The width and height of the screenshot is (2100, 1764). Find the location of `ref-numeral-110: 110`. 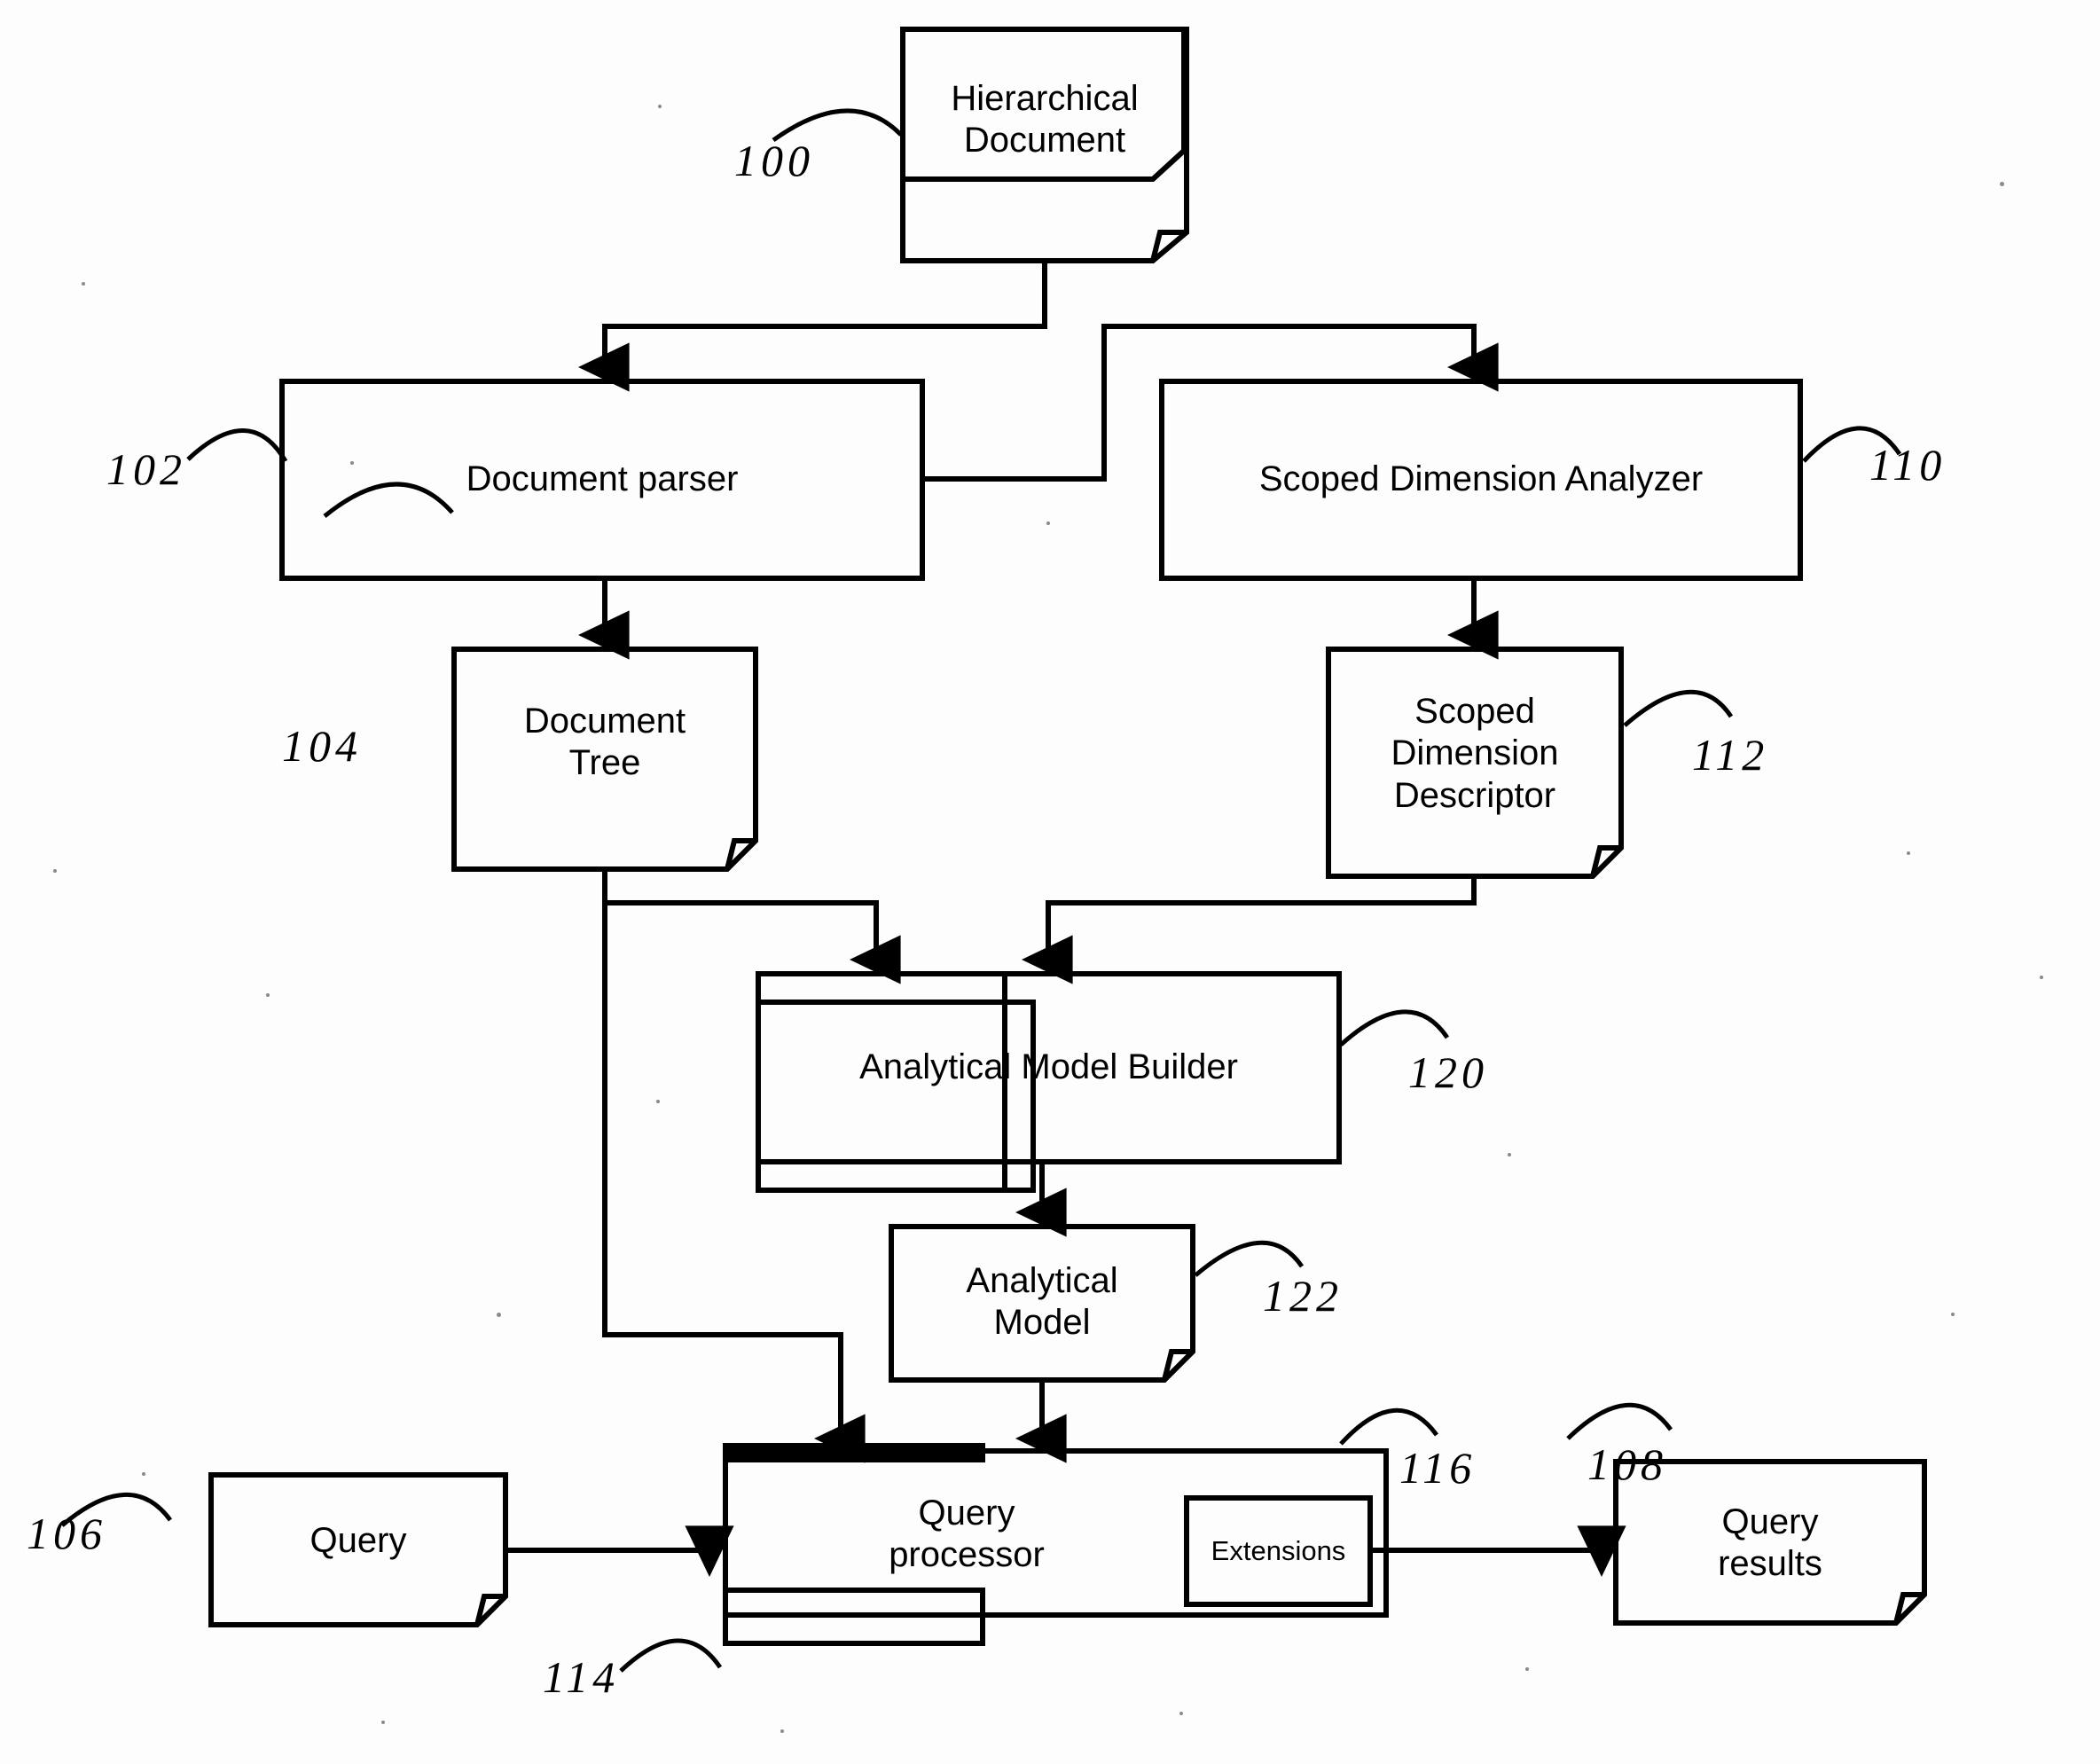

ref-numeral-110: 110 is located at coordinates (1908, 465).